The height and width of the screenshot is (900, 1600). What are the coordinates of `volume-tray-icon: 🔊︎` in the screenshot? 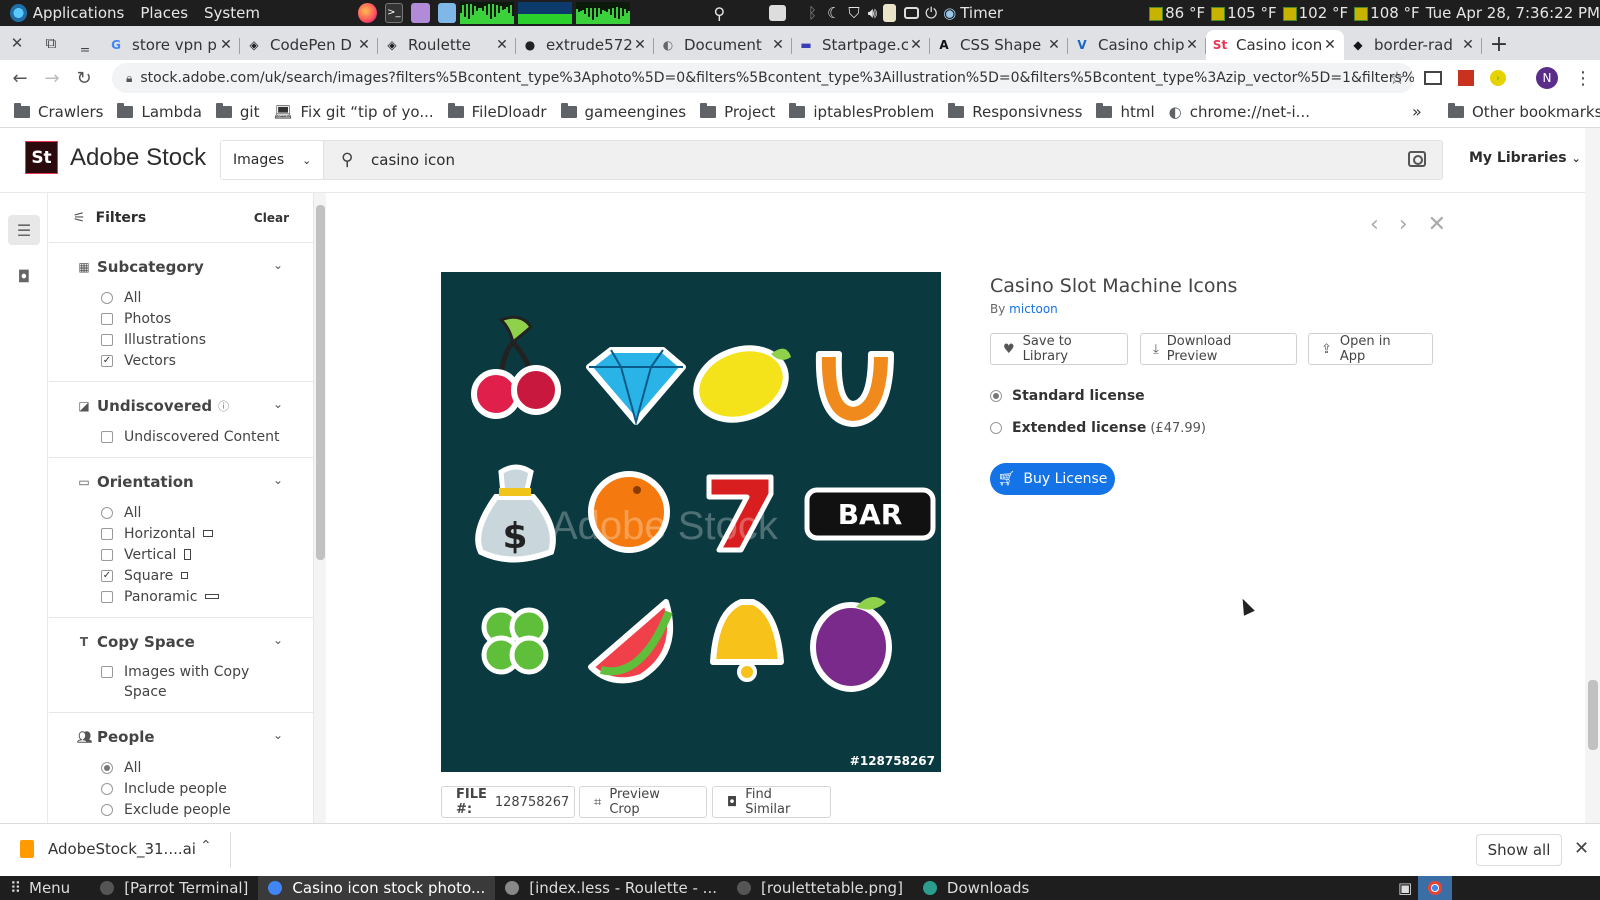 It's located at (872, 13).